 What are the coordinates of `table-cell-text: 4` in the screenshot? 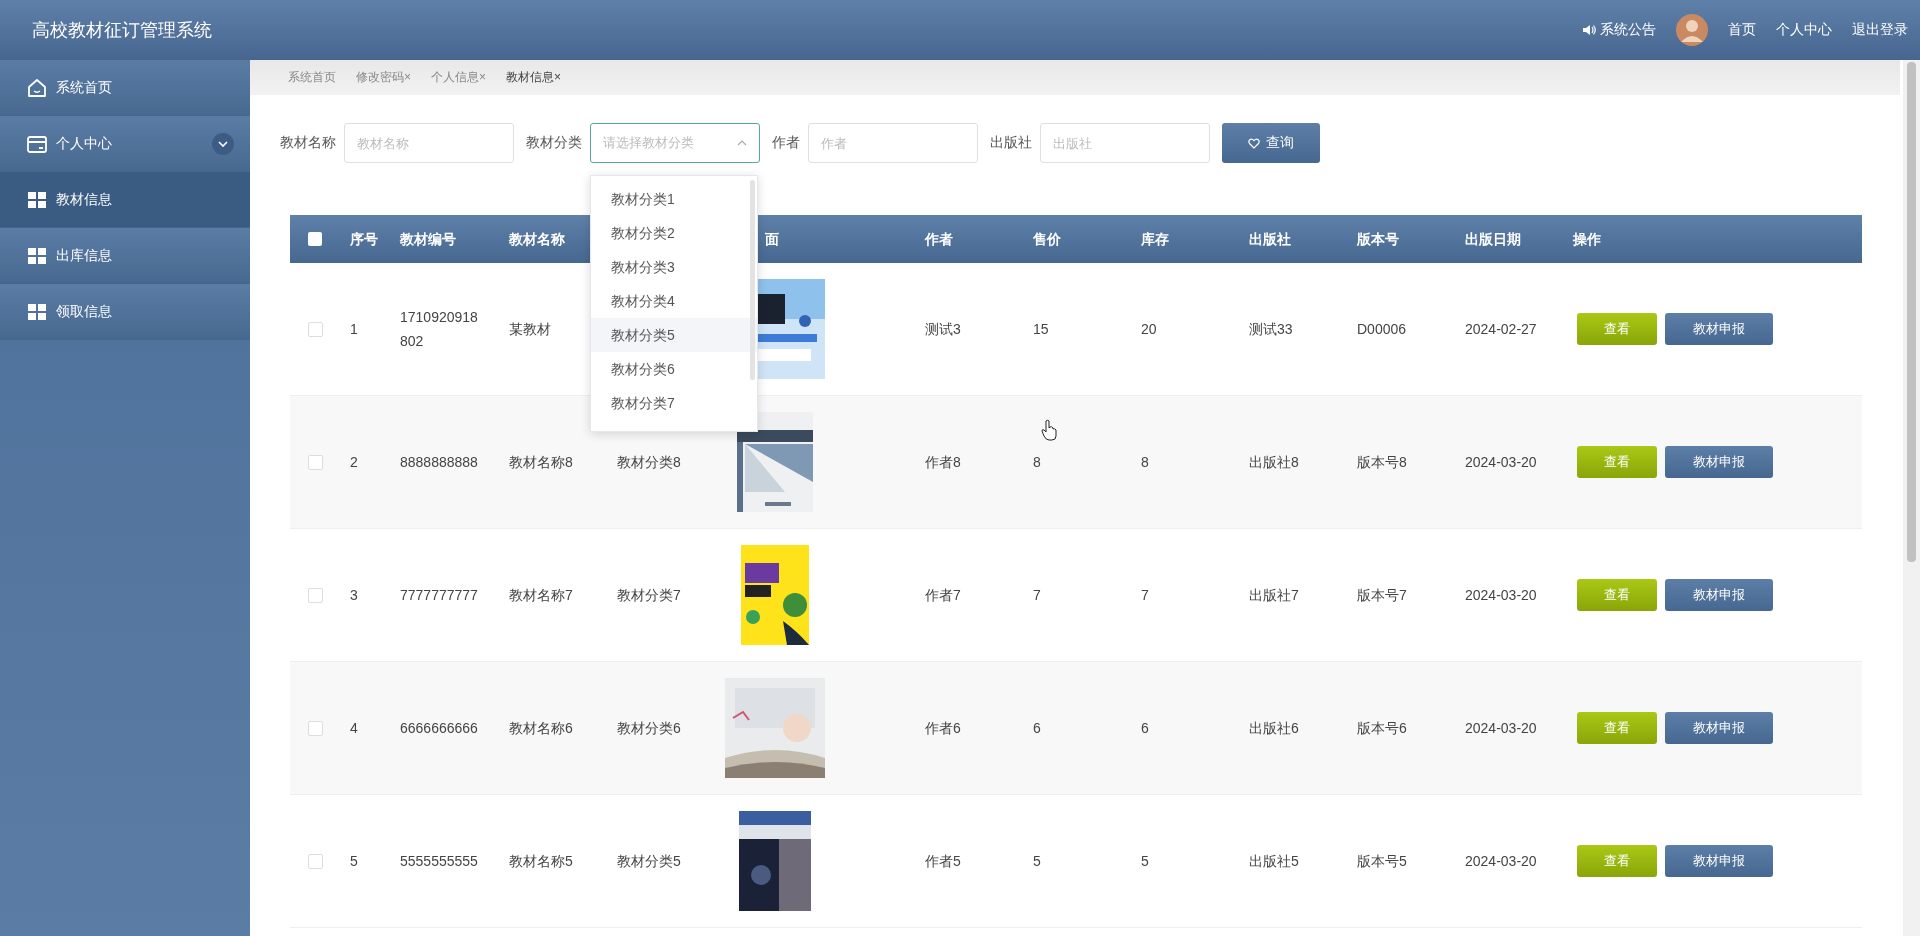 It's located at (354, 728).